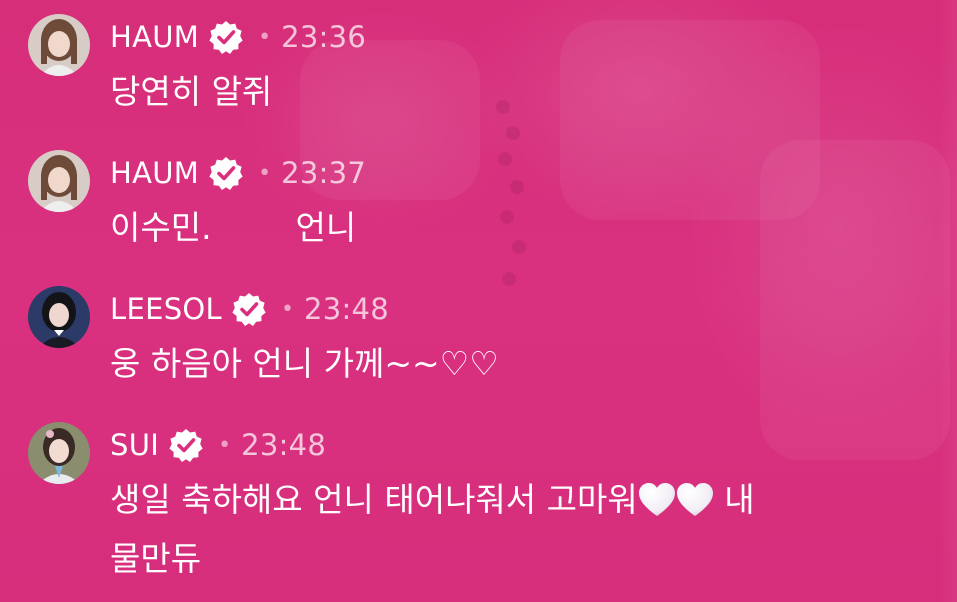 The width and height of the screenshot is (957, 602). What do you see at coordinates (500, 364) in the screenshot?
I see `comment-text: 웅 하음아 언니 가께~~♡♡` at bounding box center [500, 364].